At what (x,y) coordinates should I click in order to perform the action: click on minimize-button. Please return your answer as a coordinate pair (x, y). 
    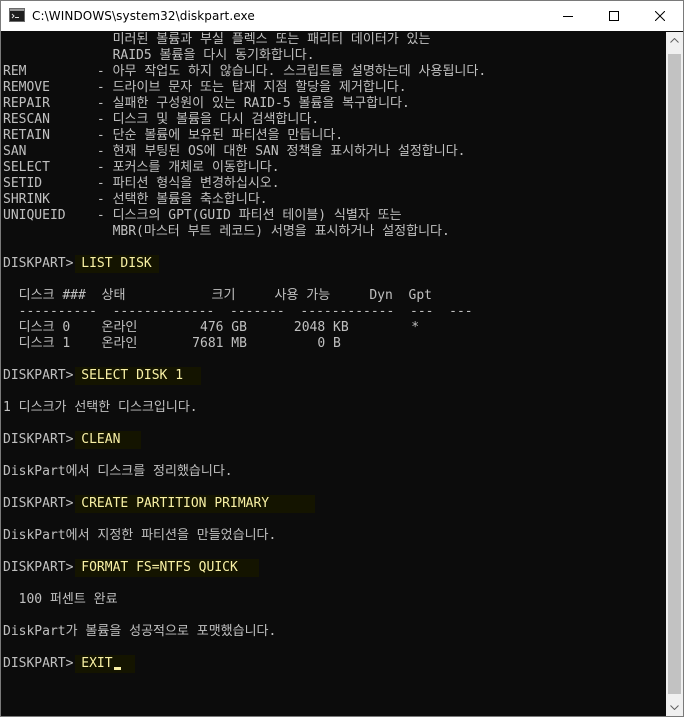
    Looking at the image, I should click on (568, 16).